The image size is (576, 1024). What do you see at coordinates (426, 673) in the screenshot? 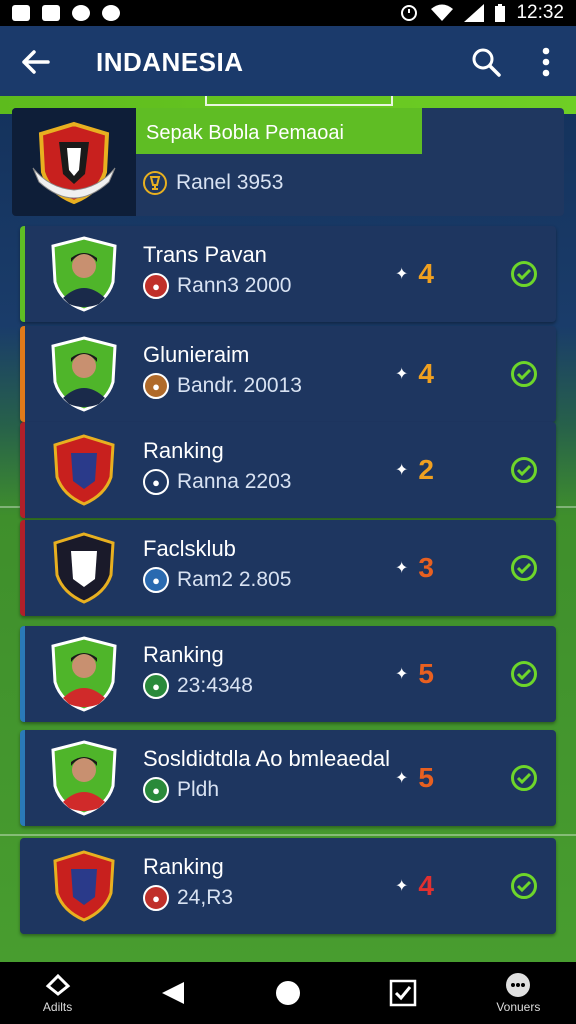
I see `player-score-value: 5` at bounding box center [426, 673].